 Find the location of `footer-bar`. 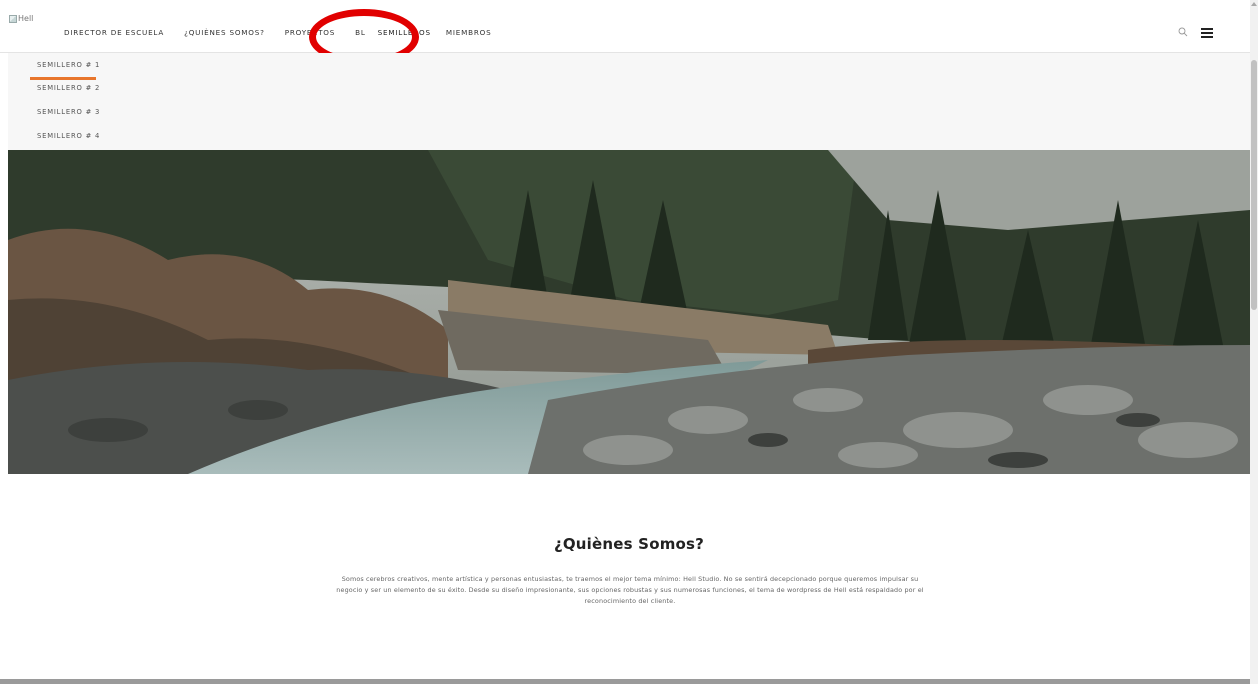

footer-bar is located at coordinates (625, 681).